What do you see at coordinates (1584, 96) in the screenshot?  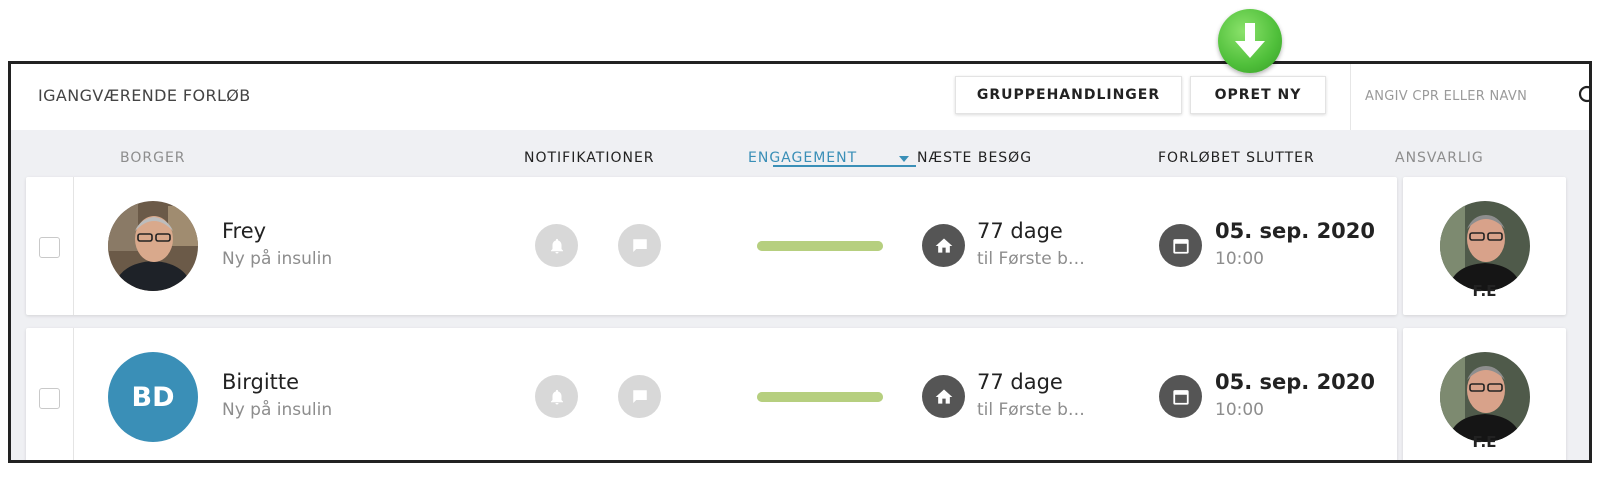 I see `search-icon` at bounding box center [1584, 96].